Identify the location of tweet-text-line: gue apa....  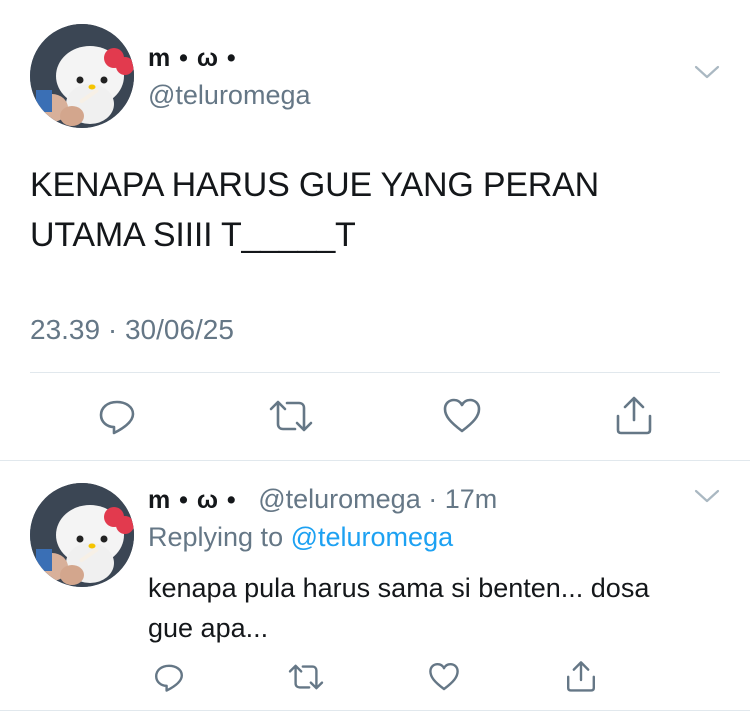
(208, 628).